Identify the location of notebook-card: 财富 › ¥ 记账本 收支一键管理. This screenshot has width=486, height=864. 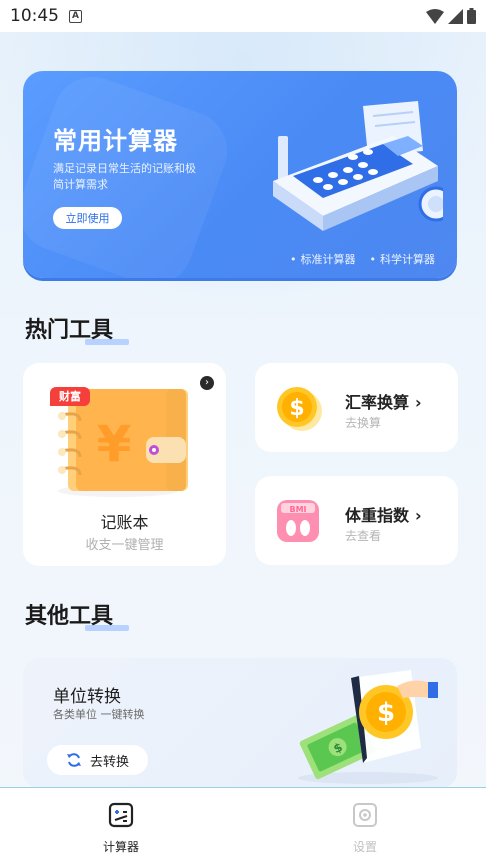
(124, 464).